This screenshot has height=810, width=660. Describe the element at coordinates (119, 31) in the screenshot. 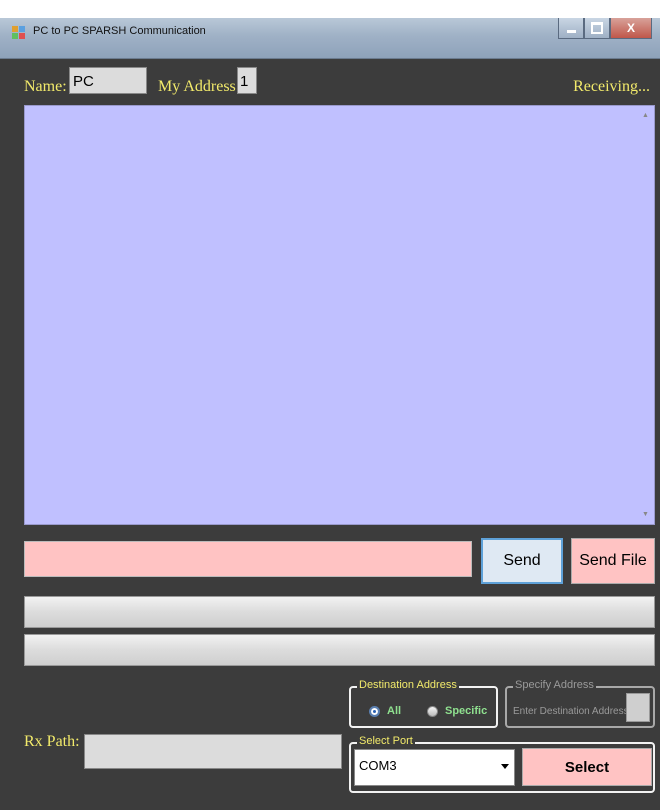

I see `window-title: PC to PC SPARSH Communication` at that location.